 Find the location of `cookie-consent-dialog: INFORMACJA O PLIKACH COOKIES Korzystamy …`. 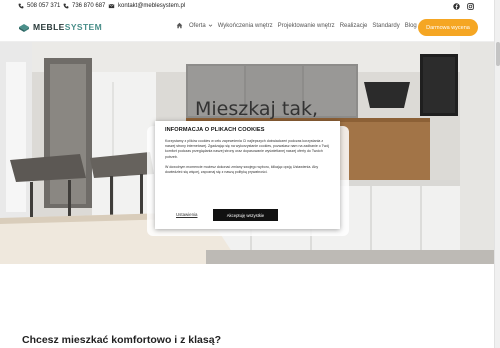

cookie-consent-dialog: INFORMACJA O PLIKACH COOKIES Korzystamy … is located at coordinates (247, 175).